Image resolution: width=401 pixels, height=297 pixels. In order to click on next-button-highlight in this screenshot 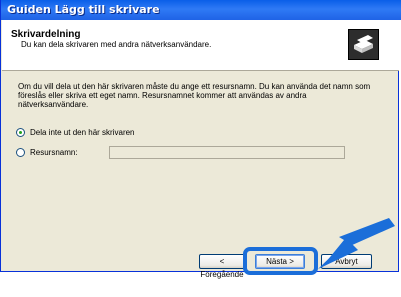, I will do `click(280, 261)`.